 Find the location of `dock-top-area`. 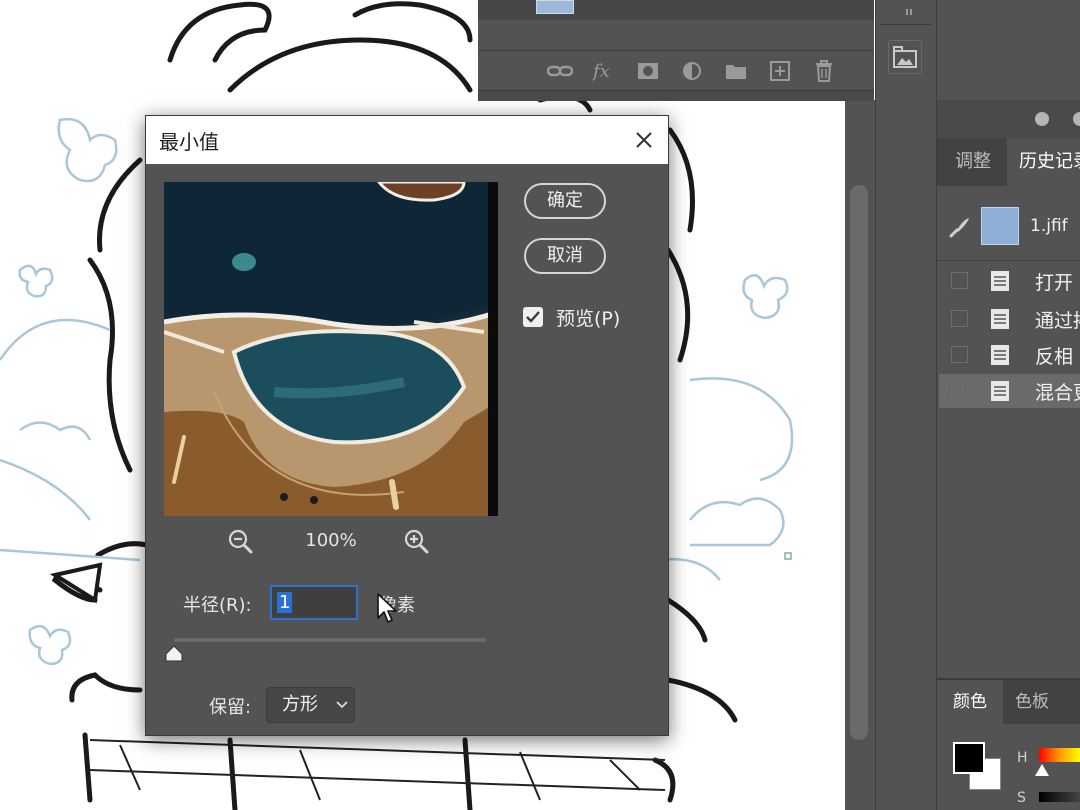

dock-top-area is located at coordinates (1008, 50).